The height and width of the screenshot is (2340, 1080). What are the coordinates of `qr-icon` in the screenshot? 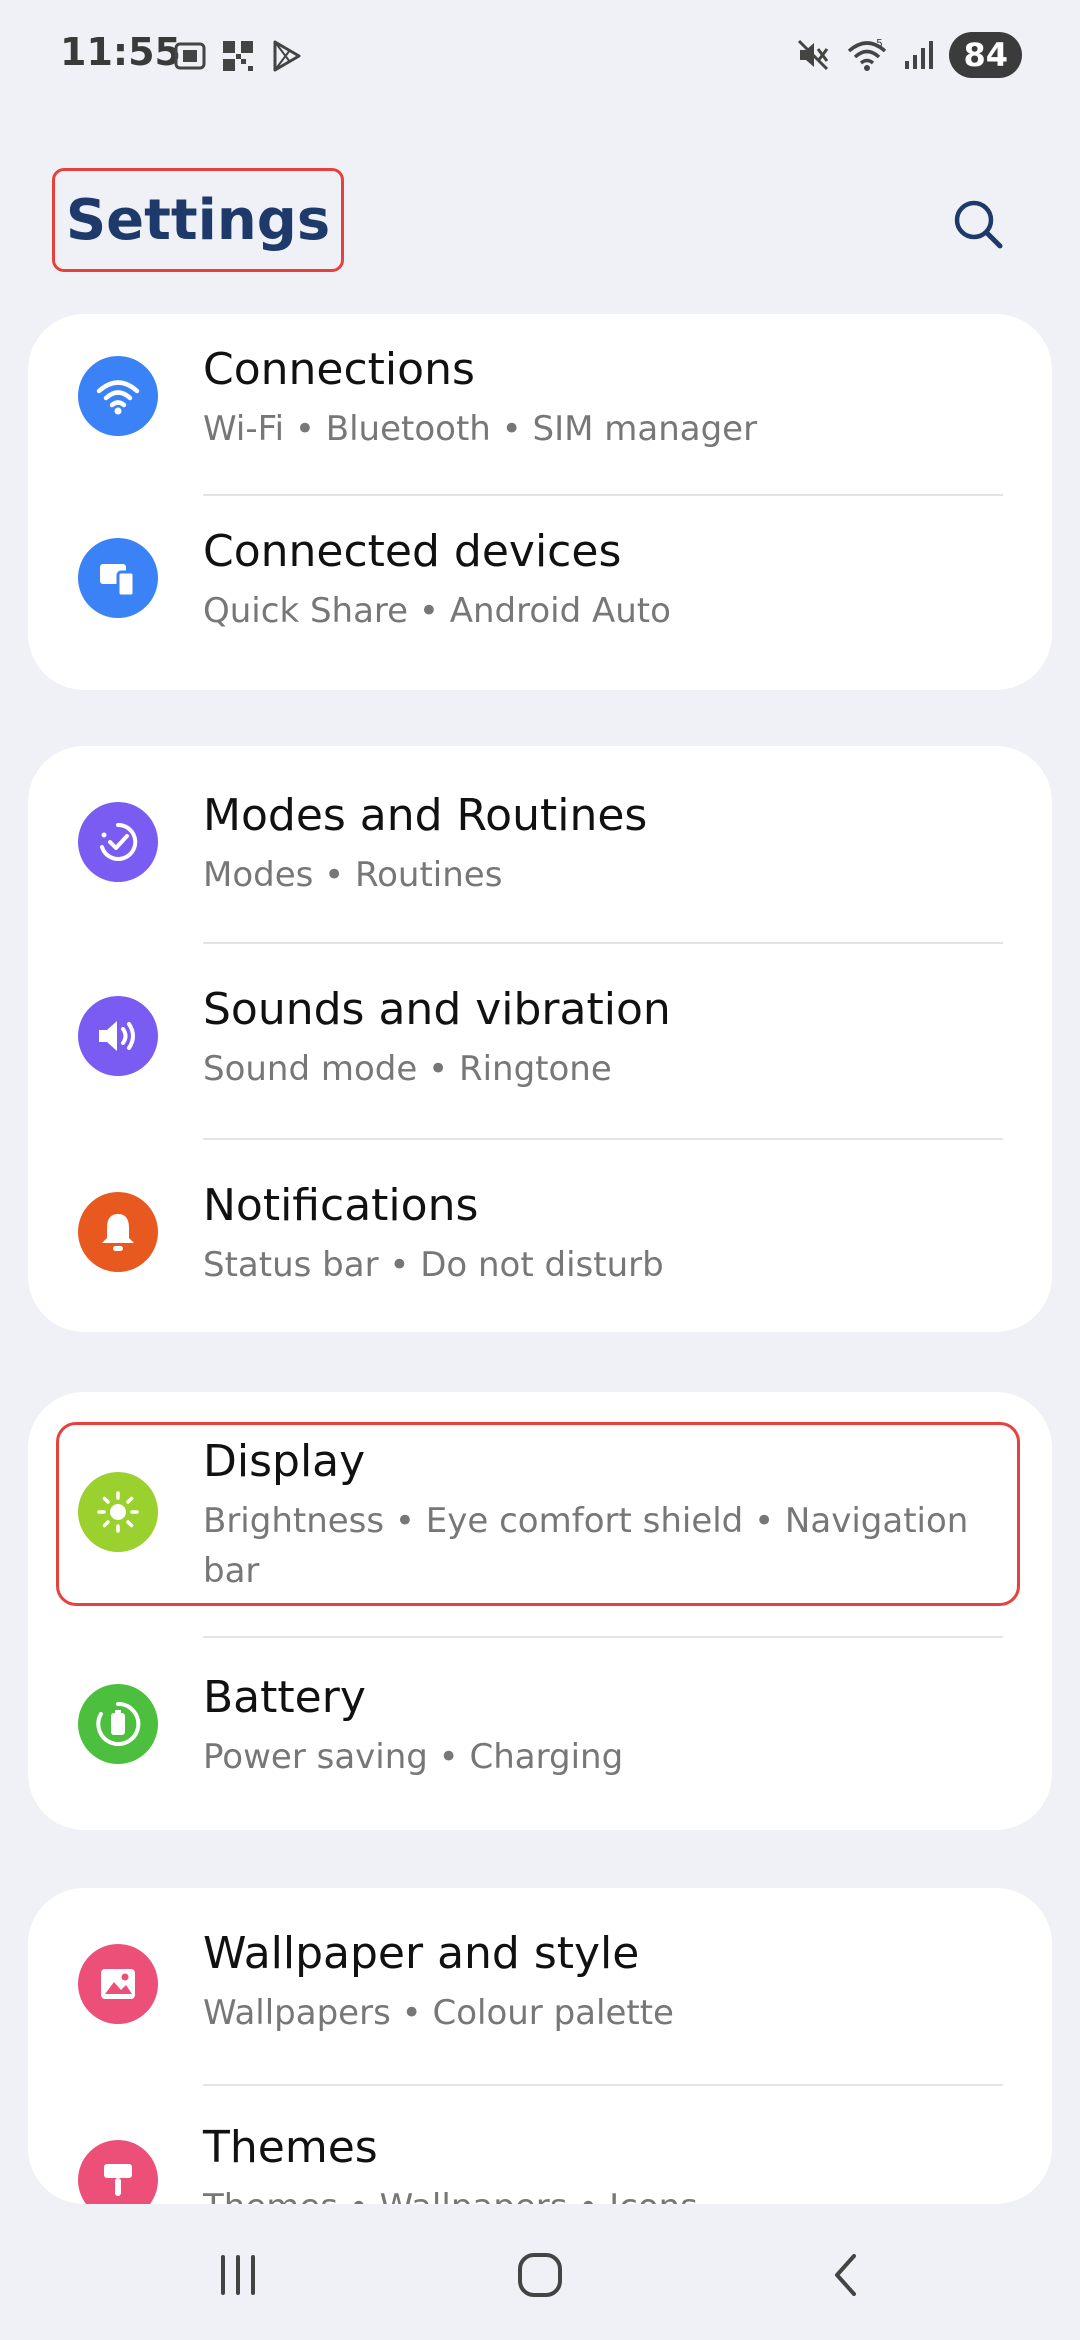 It's located at (238, 56).